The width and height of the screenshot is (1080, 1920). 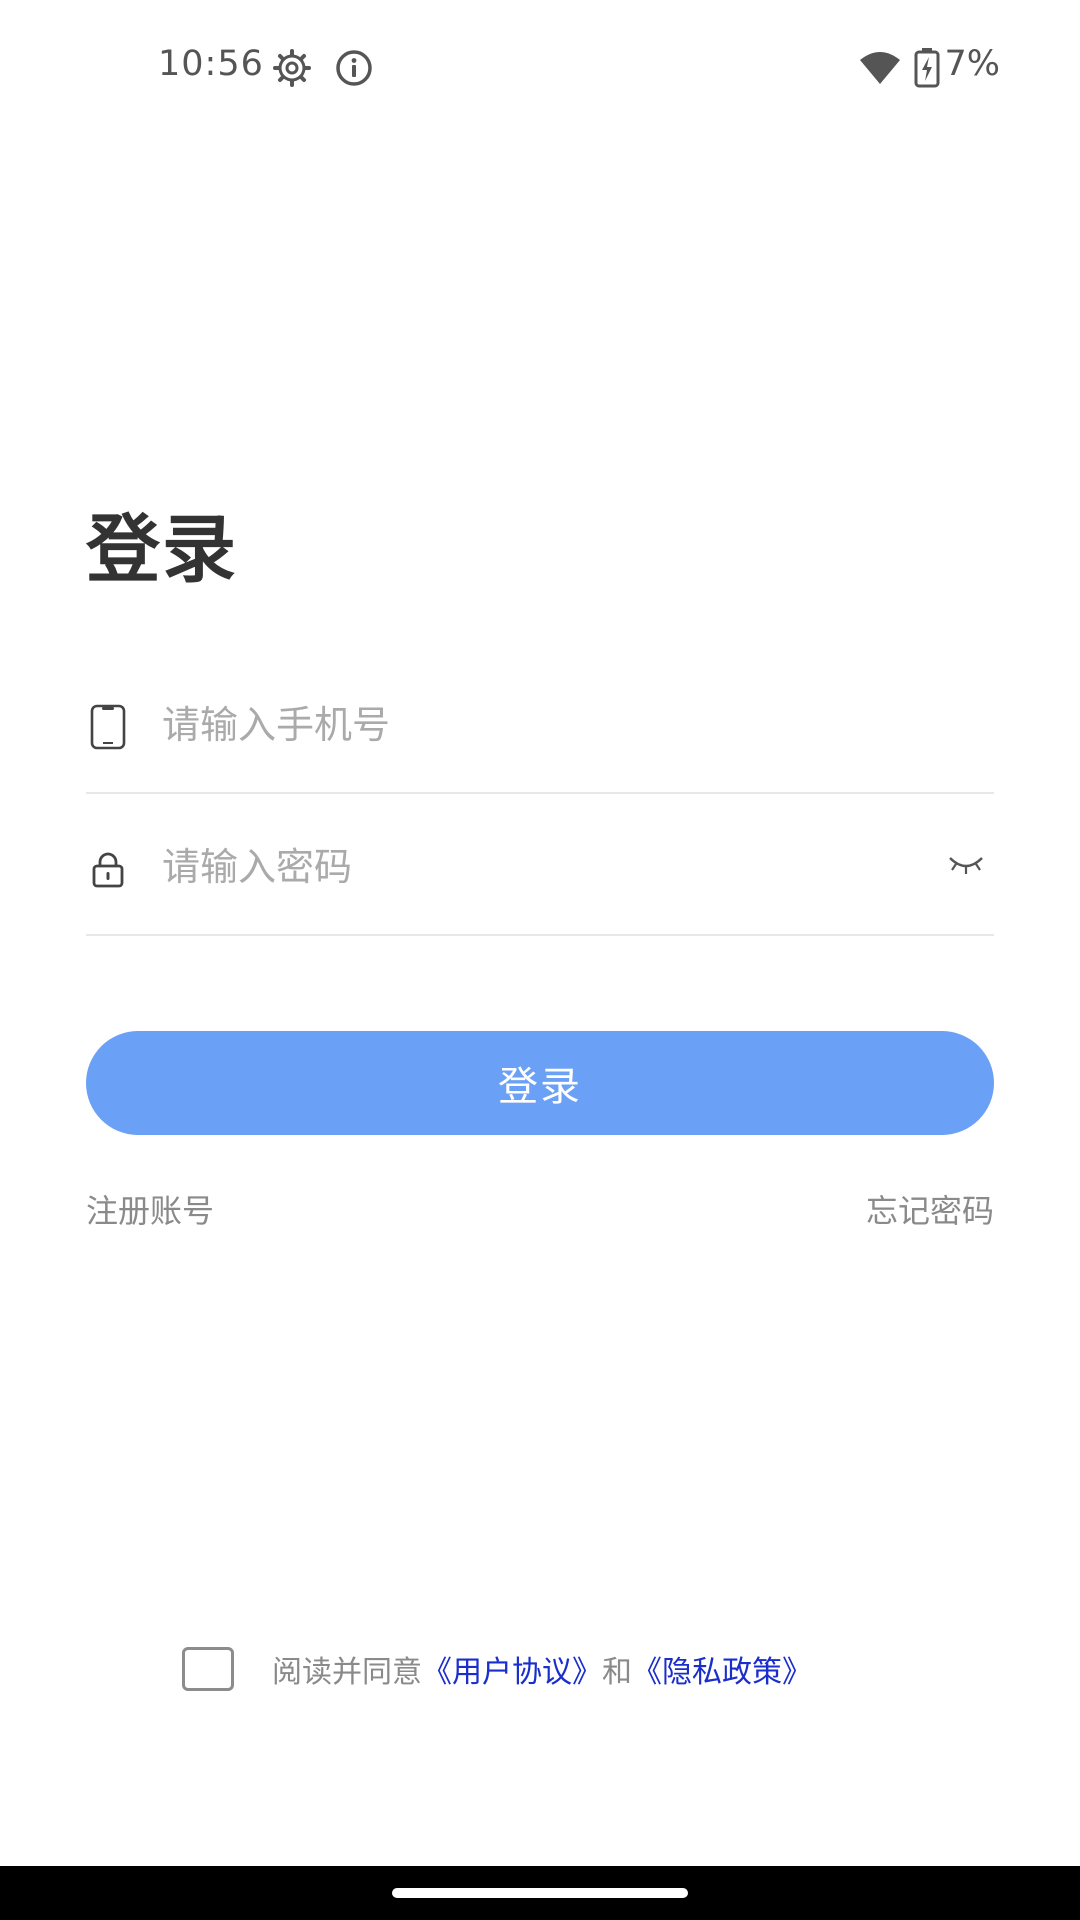 I want to click on battery-percentage: 7%, so click(x=972, y=64).